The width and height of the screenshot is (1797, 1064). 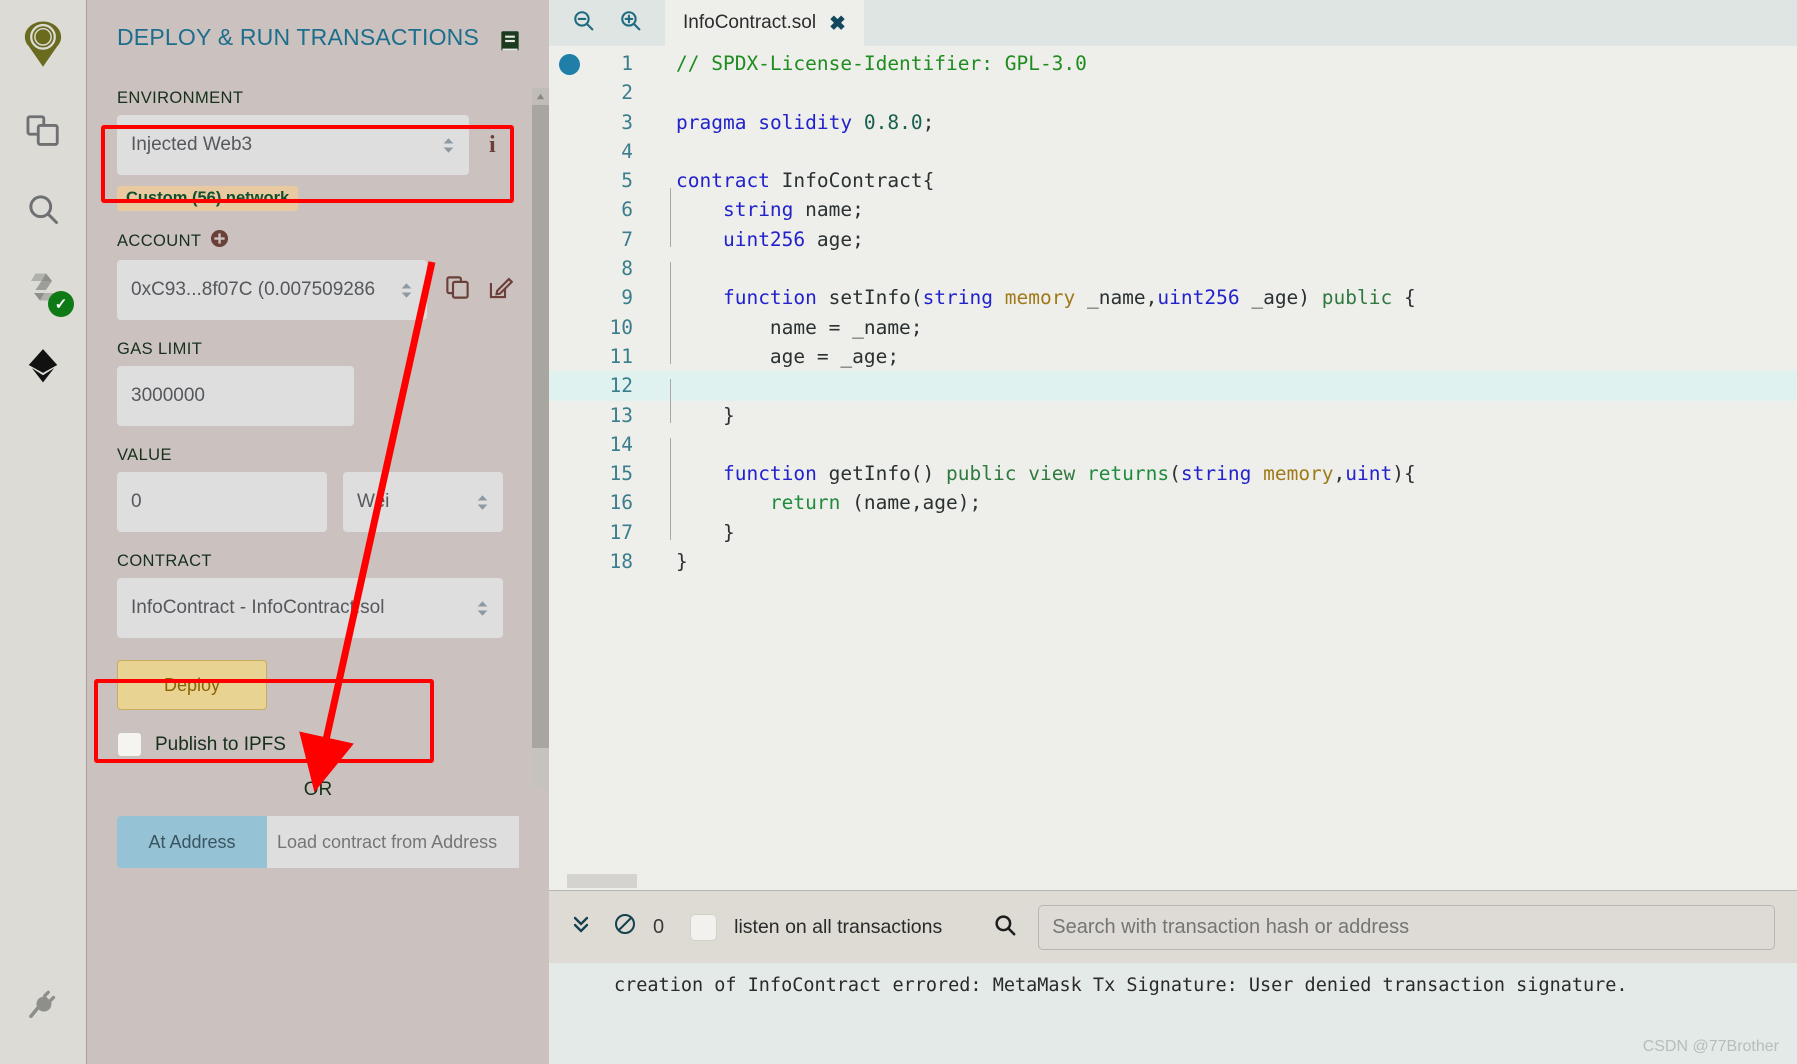 I want to click on clear-console-icon, so click(x=625, y=927).